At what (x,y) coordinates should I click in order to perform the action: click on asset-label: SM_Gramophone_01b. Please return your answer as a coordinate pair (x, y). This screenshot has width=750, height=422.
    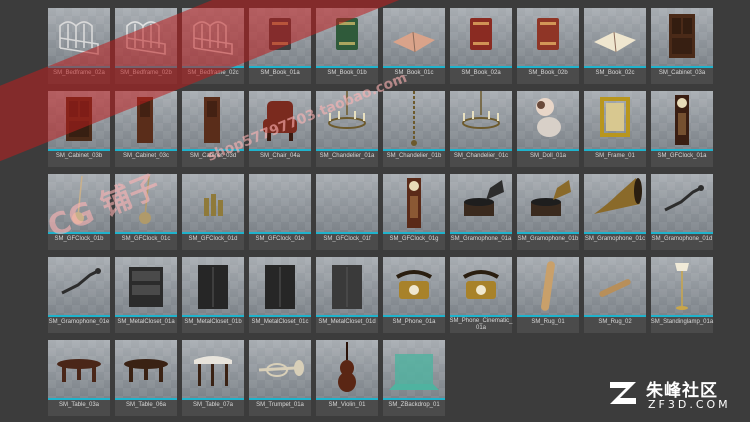
    Looking at the image, I should click on (548, 239).